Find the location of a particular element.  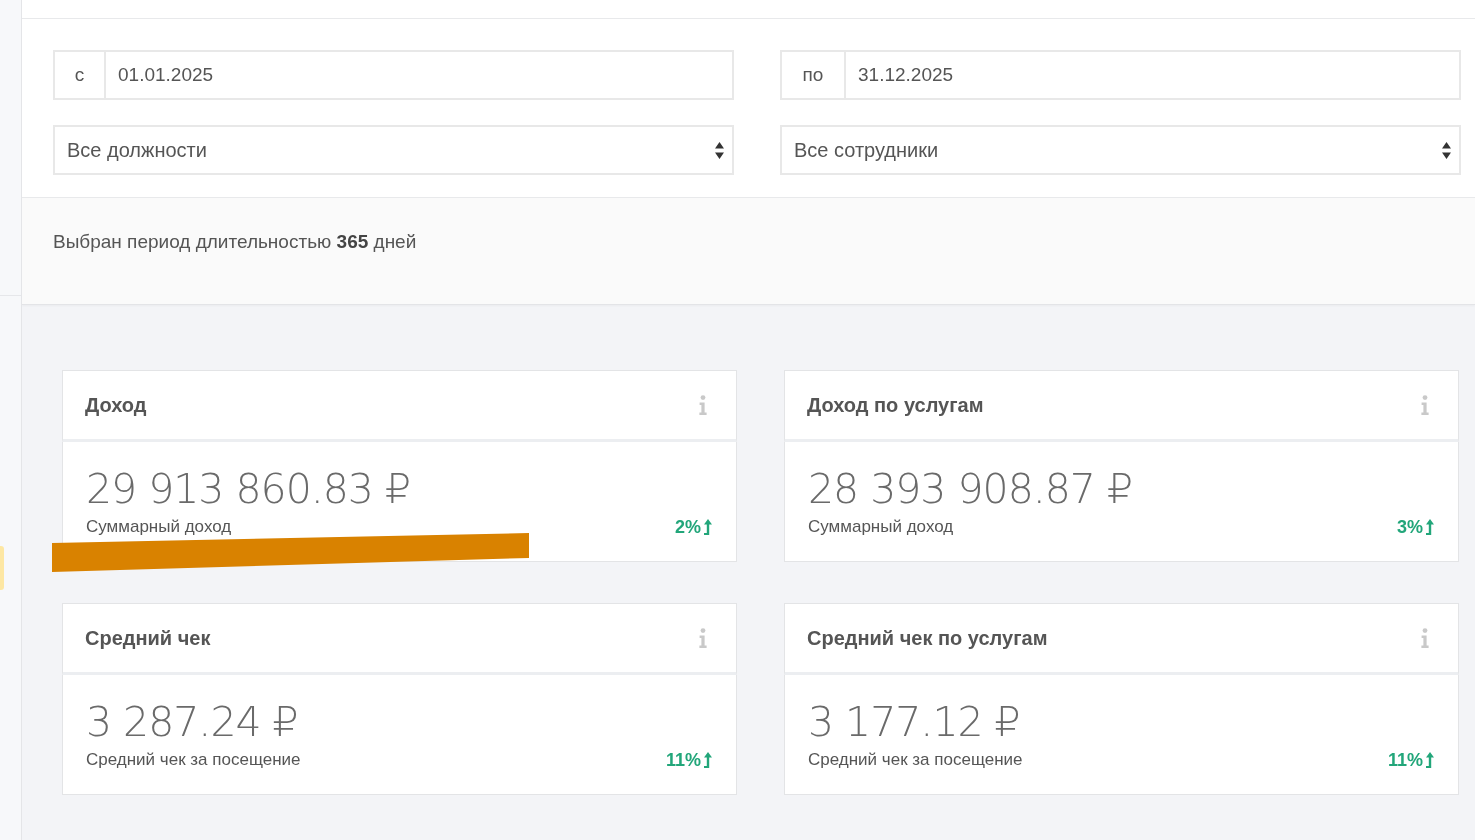

change-percent: 2% is located at coordinates (688, 527).